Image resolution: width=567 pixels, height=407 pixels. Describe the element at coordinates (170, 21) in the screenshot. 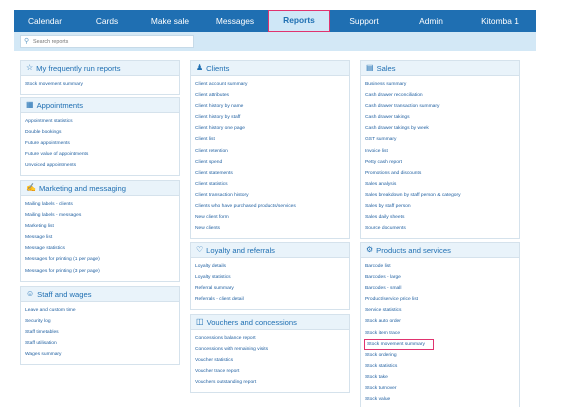

I see `nav-make-sale: Make sale` at that location.